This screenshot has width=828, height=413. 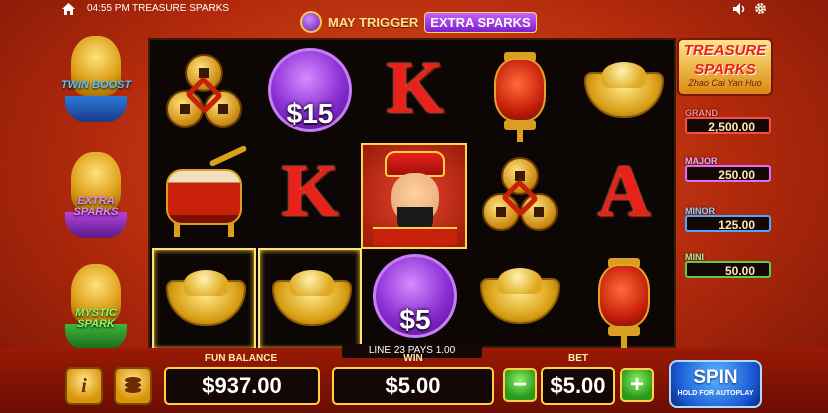 What do you see at coordinates (204, 196) in the screenshot?
I see `drum-symbol` at bounding box center [204, 196].